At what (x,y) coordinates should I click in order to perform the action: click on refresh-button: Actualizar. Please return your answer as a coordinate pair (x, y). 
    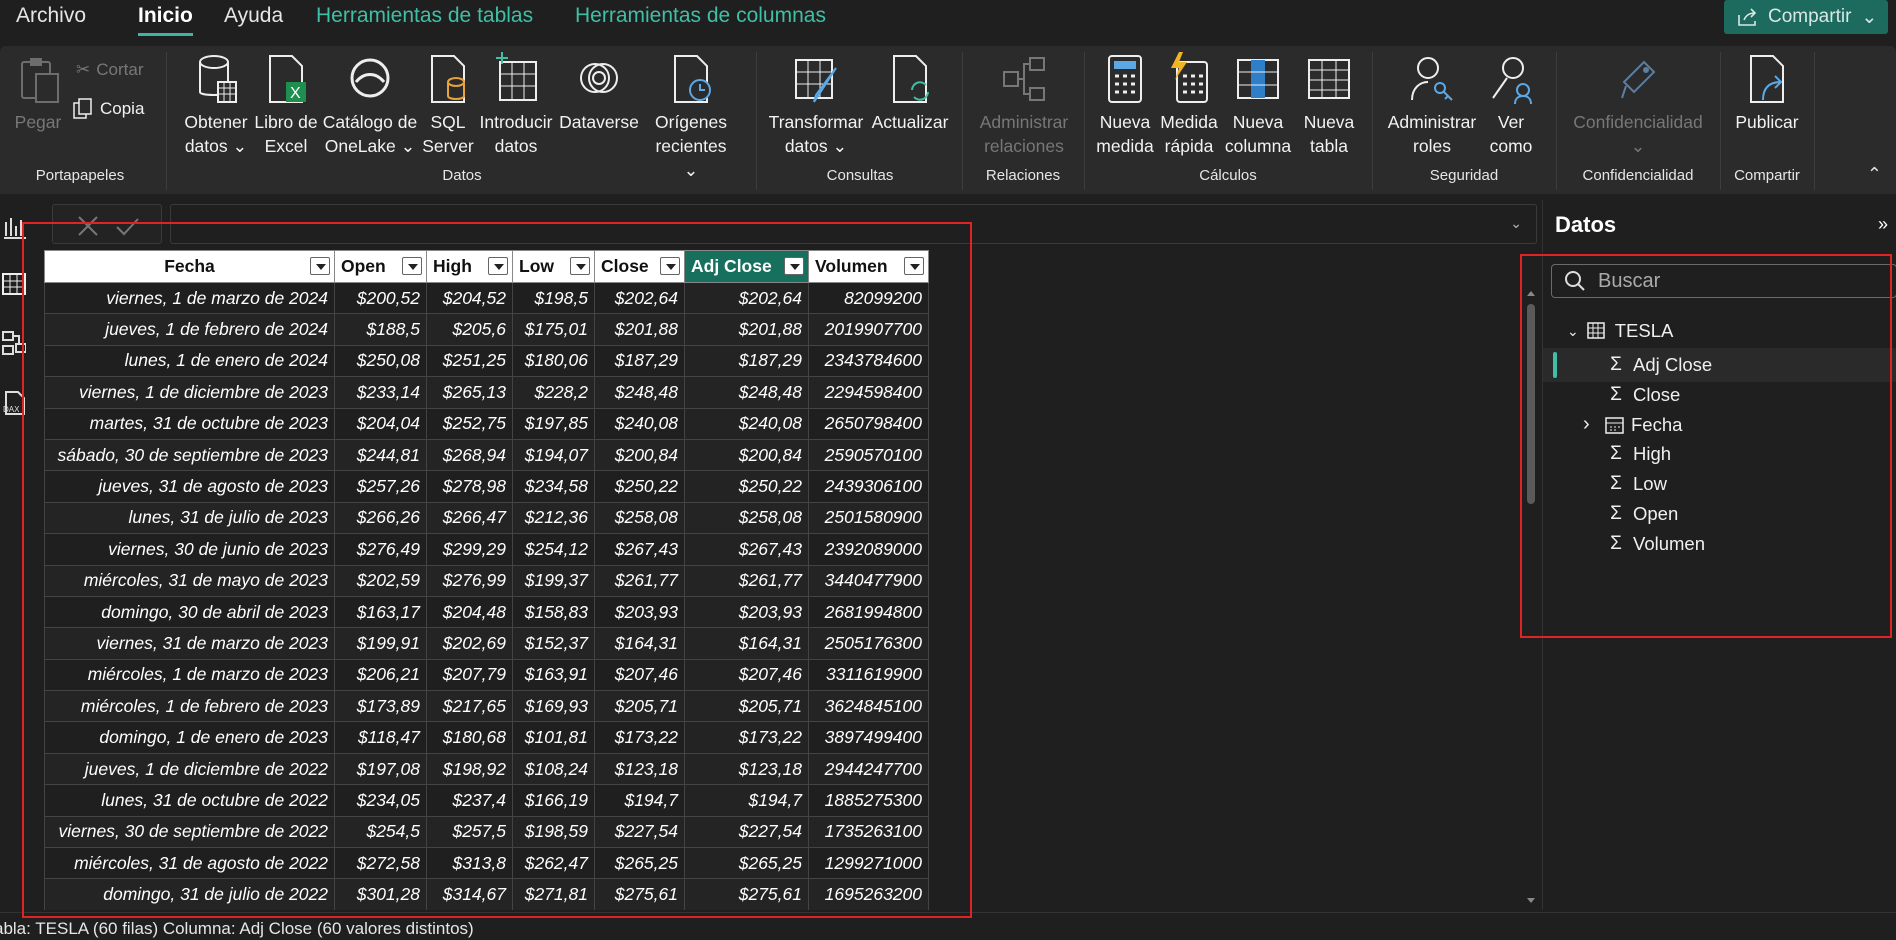
    Looking at the image, I should click on (910, 93).